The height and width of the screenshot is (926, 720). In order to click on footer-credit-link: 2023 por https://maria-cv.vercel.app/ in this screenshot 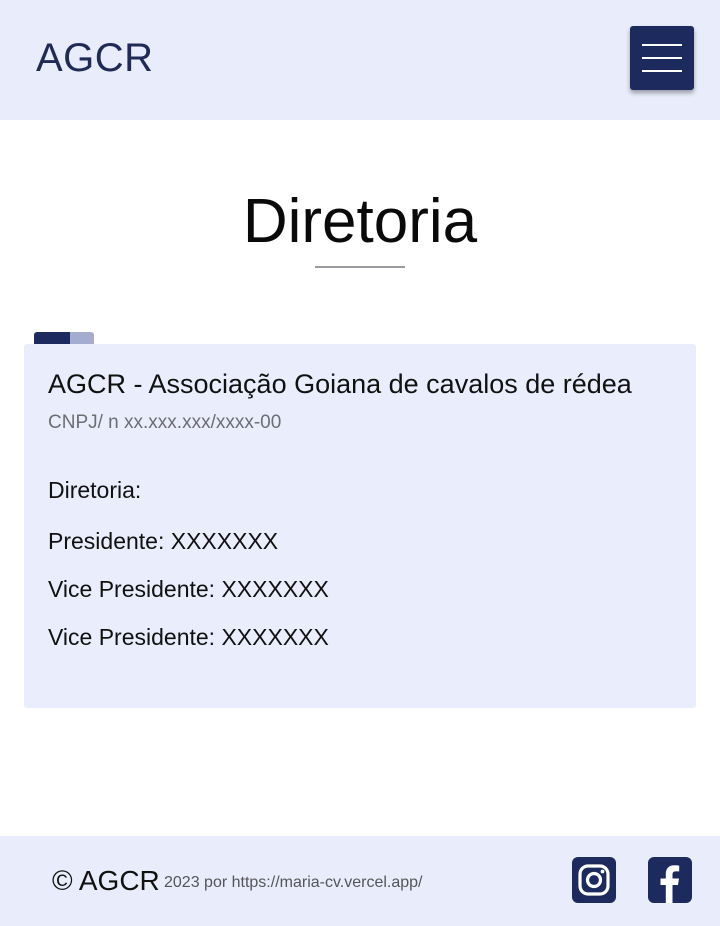, I will do `click(293, 883)`.